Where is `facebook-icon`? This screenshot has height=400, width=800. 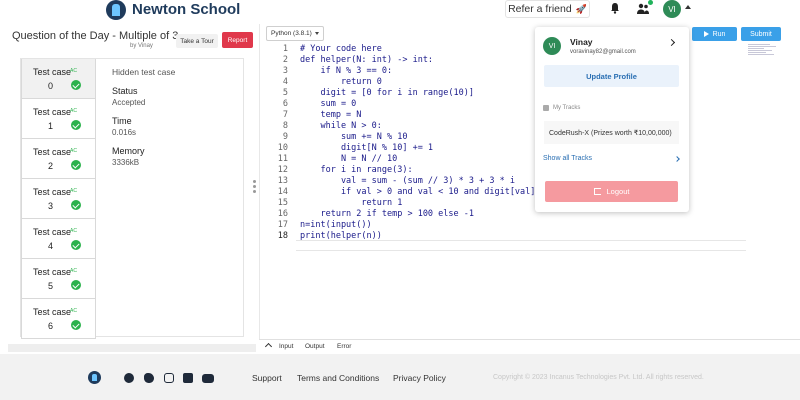 facebook-icon is located at coordinates (129, 378).